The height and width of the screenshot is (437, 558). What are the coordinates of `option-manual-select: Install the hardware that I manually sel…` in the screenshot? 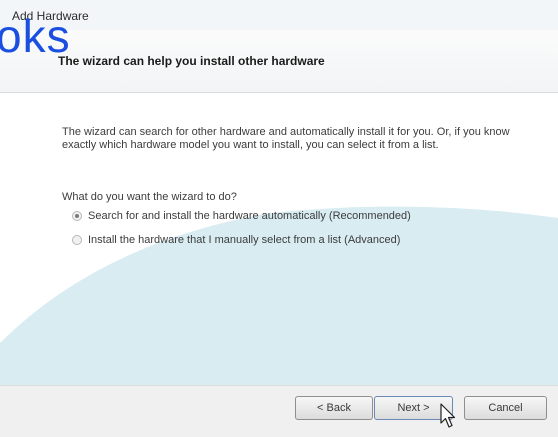 It's located at (236, 240).